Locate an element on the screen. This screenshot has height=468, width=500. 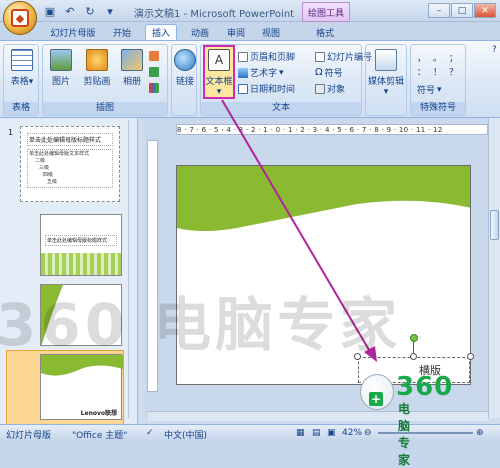
watermark-brand-sub: 电脑专家 is located at coordinates (404, 434).